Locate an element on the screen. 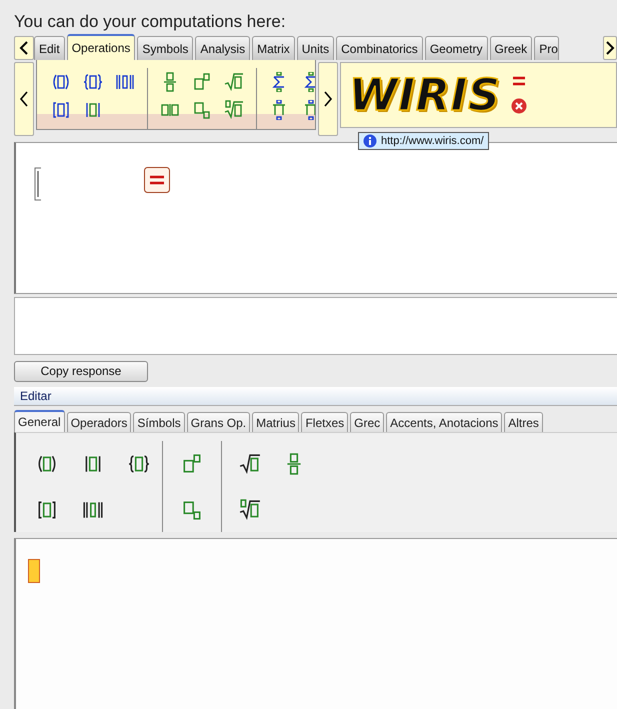 This screenshot has height=709, width=617. tab: Accents, Anotacions is located at coordinates (444, 422).